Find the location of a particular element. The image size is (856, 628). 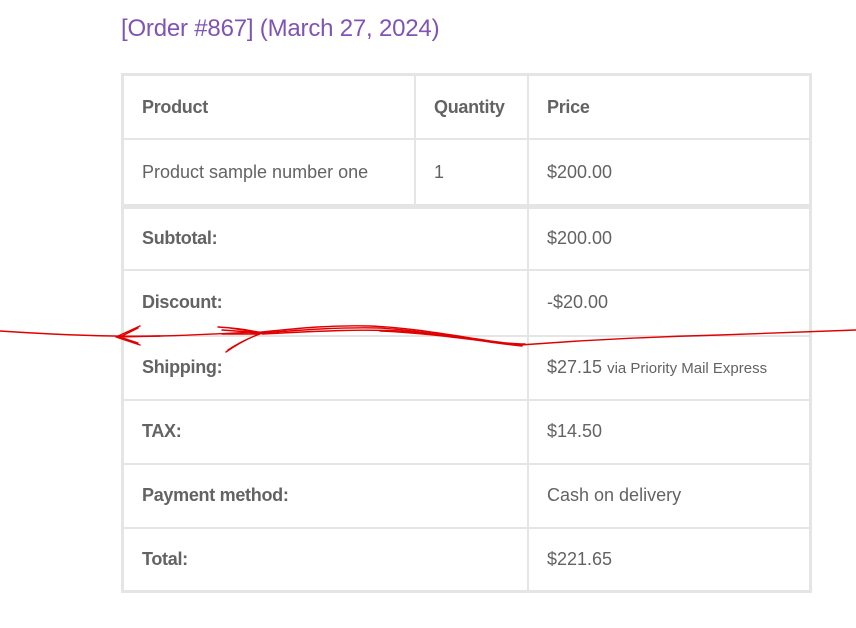

total-label: Total: is located at coordinates (325, 559).